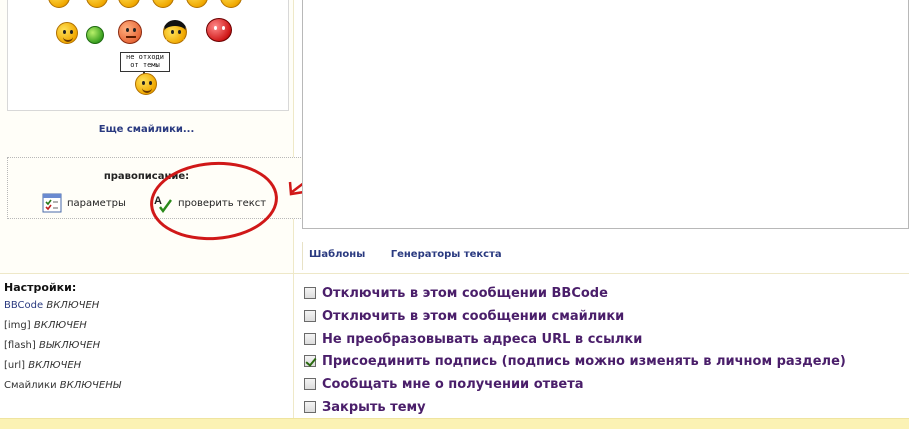 The image size is (909, 429). I want to click on setting-state: ВЫКЛЮЧЕН, so click(69, 345).